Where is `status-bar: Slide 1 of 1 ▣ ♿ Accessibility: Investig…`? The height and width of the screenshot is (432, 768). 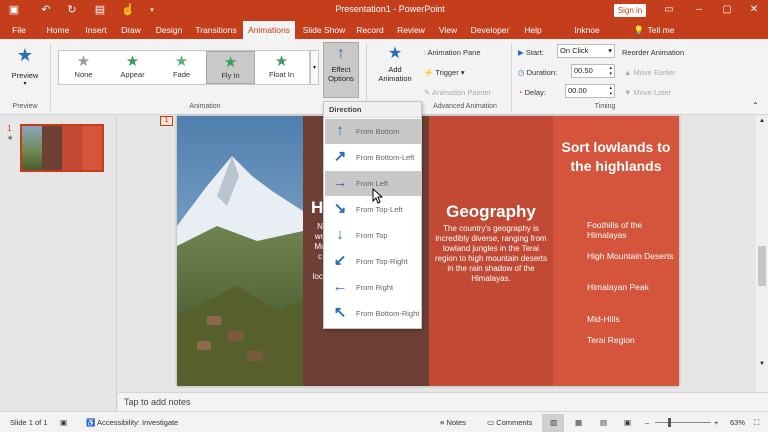 status-bar: Slide 1 of 1 ▣ ♿ Accessibility: Investig… is located at coordinates (384, 421).